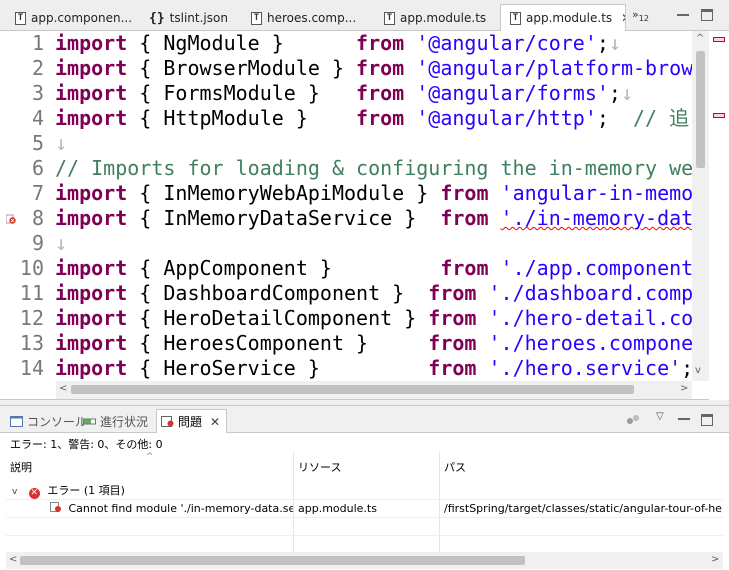 This screenshot has height=570, width=729. Describe the element at coordinates (278, 293) in the screenshot. I see `code-text: { DashboardComponent }` at that location.